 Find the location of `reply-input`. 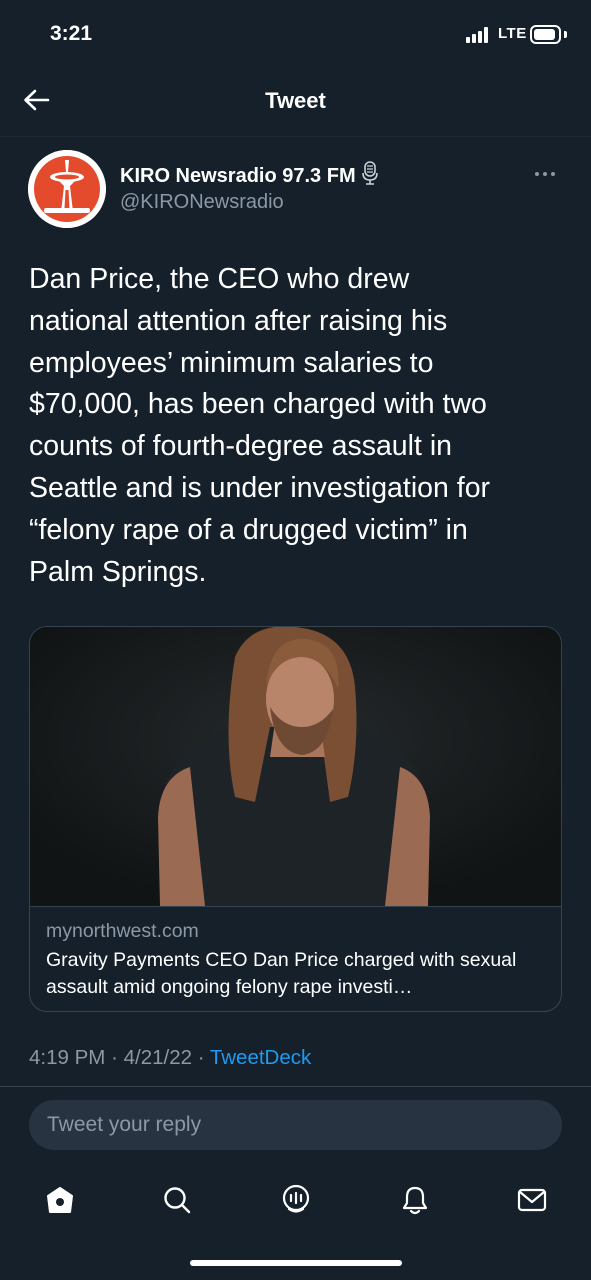

reply-input is located at coordinates (295, 1125).